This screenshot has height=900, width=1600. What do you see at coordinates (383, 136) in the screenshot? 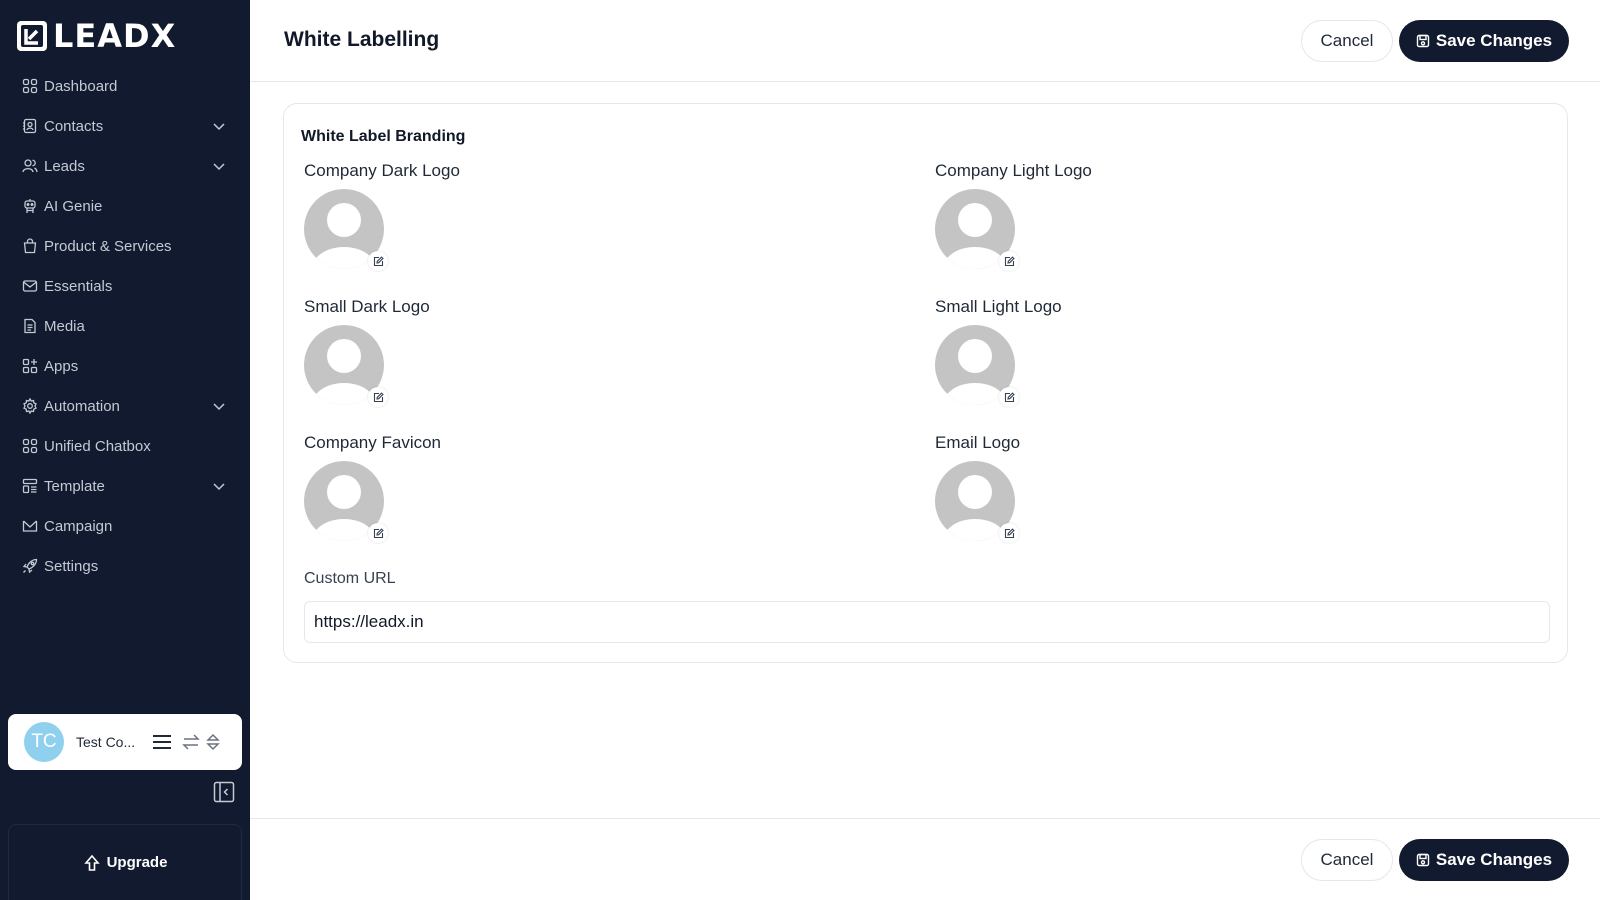
I see `card-title: White Label Branding` at bounding box center [383, 136].